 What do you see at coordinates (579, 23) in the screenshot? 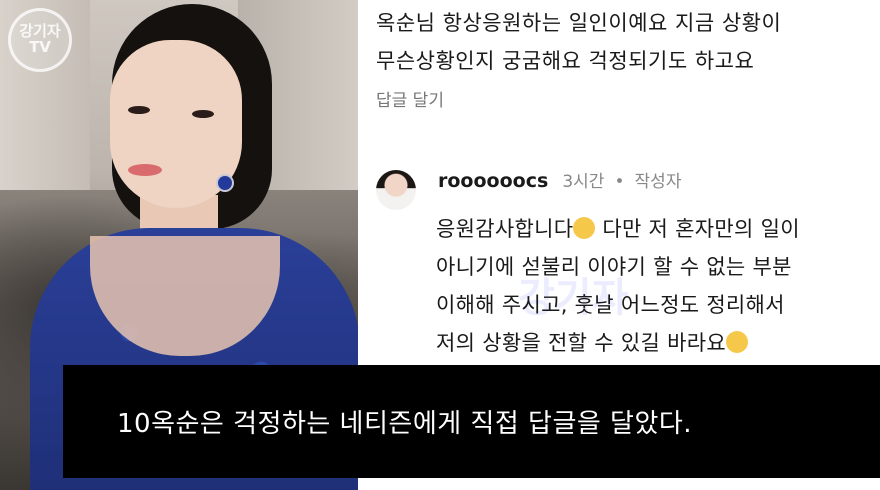
I see `comment-line: 옥순님 항상응원하는 일인이예요 지금 상황이` at bounding box center [579, 23].